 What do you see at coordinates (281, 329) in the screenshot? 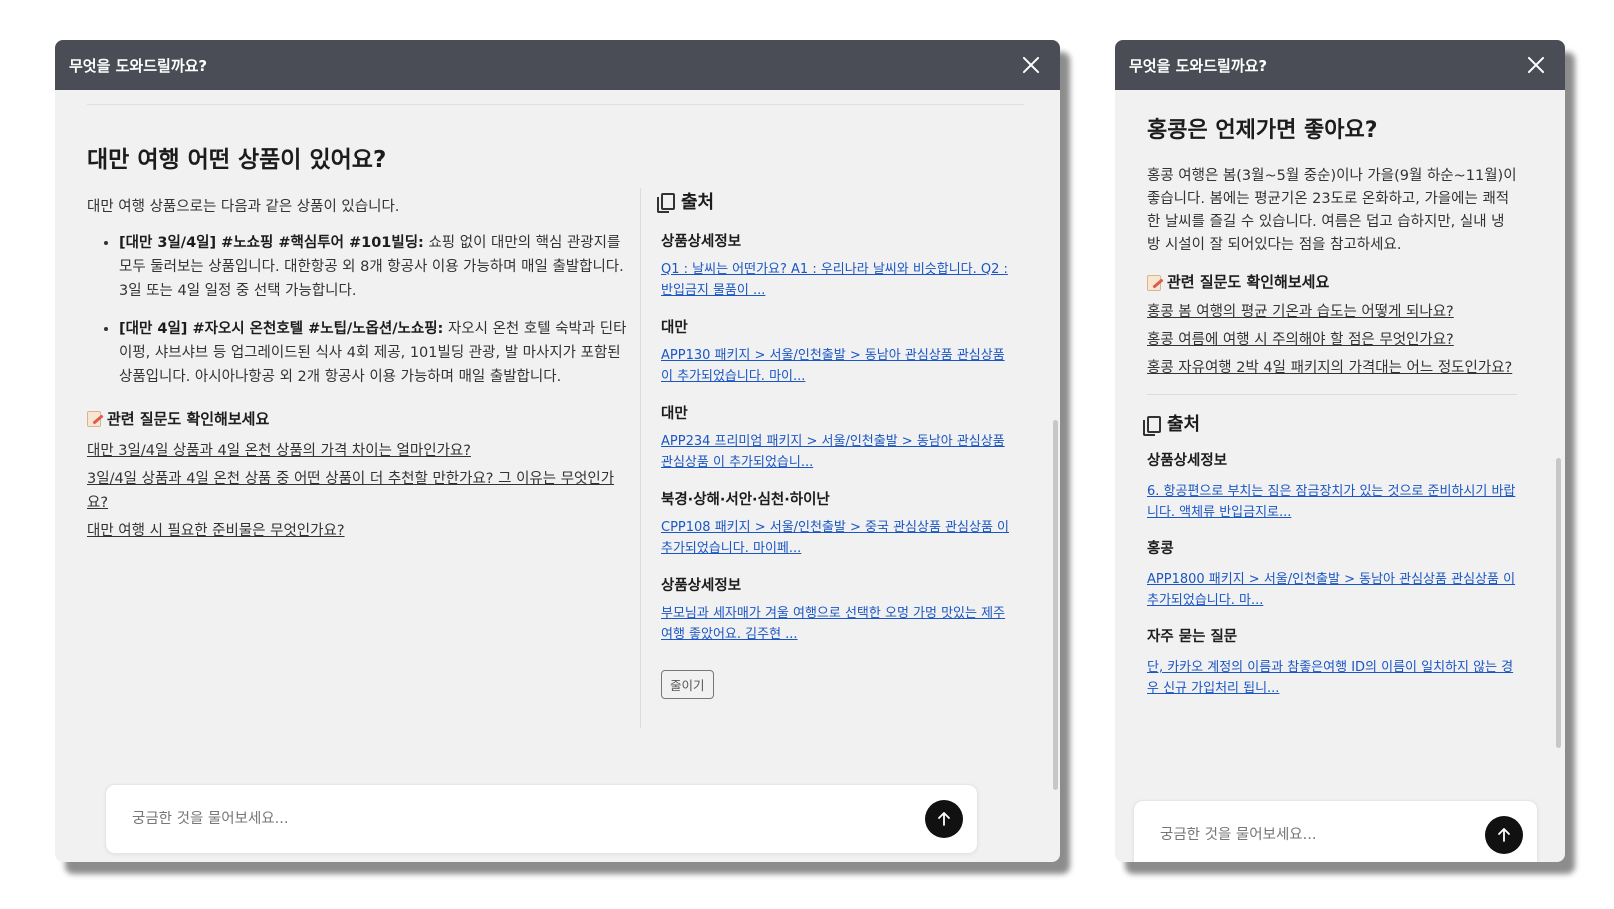
I see `product-name: [대만 4일] #자오시 온천호텔 #노팁/노옵션/노쇼핑:` at bounding box center [281, 329].